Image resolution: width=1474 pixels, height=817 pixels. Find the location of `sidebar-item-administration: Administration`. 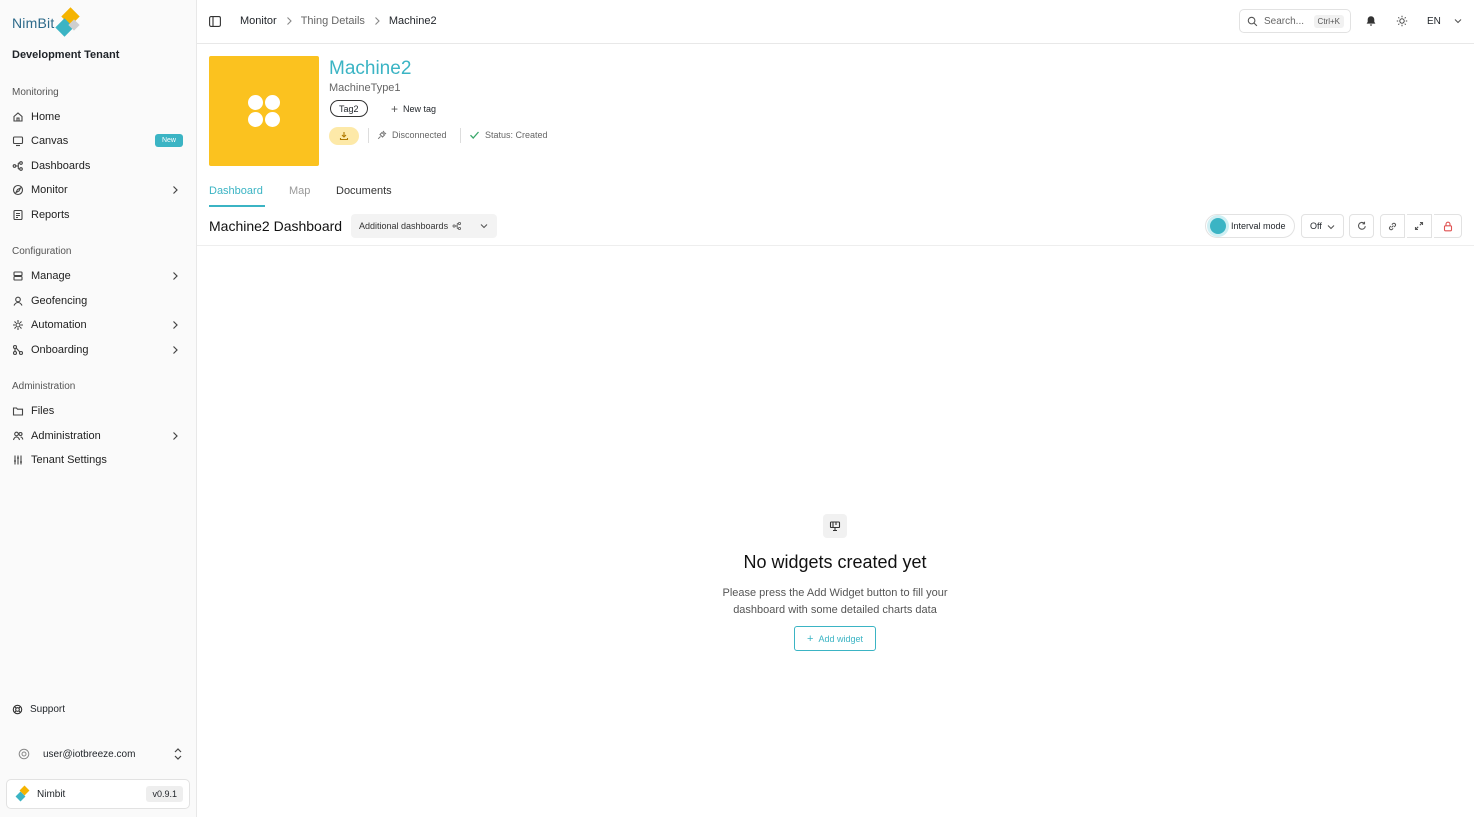

sidebar-item-administration: Administration is located at coordinates (97, 436).